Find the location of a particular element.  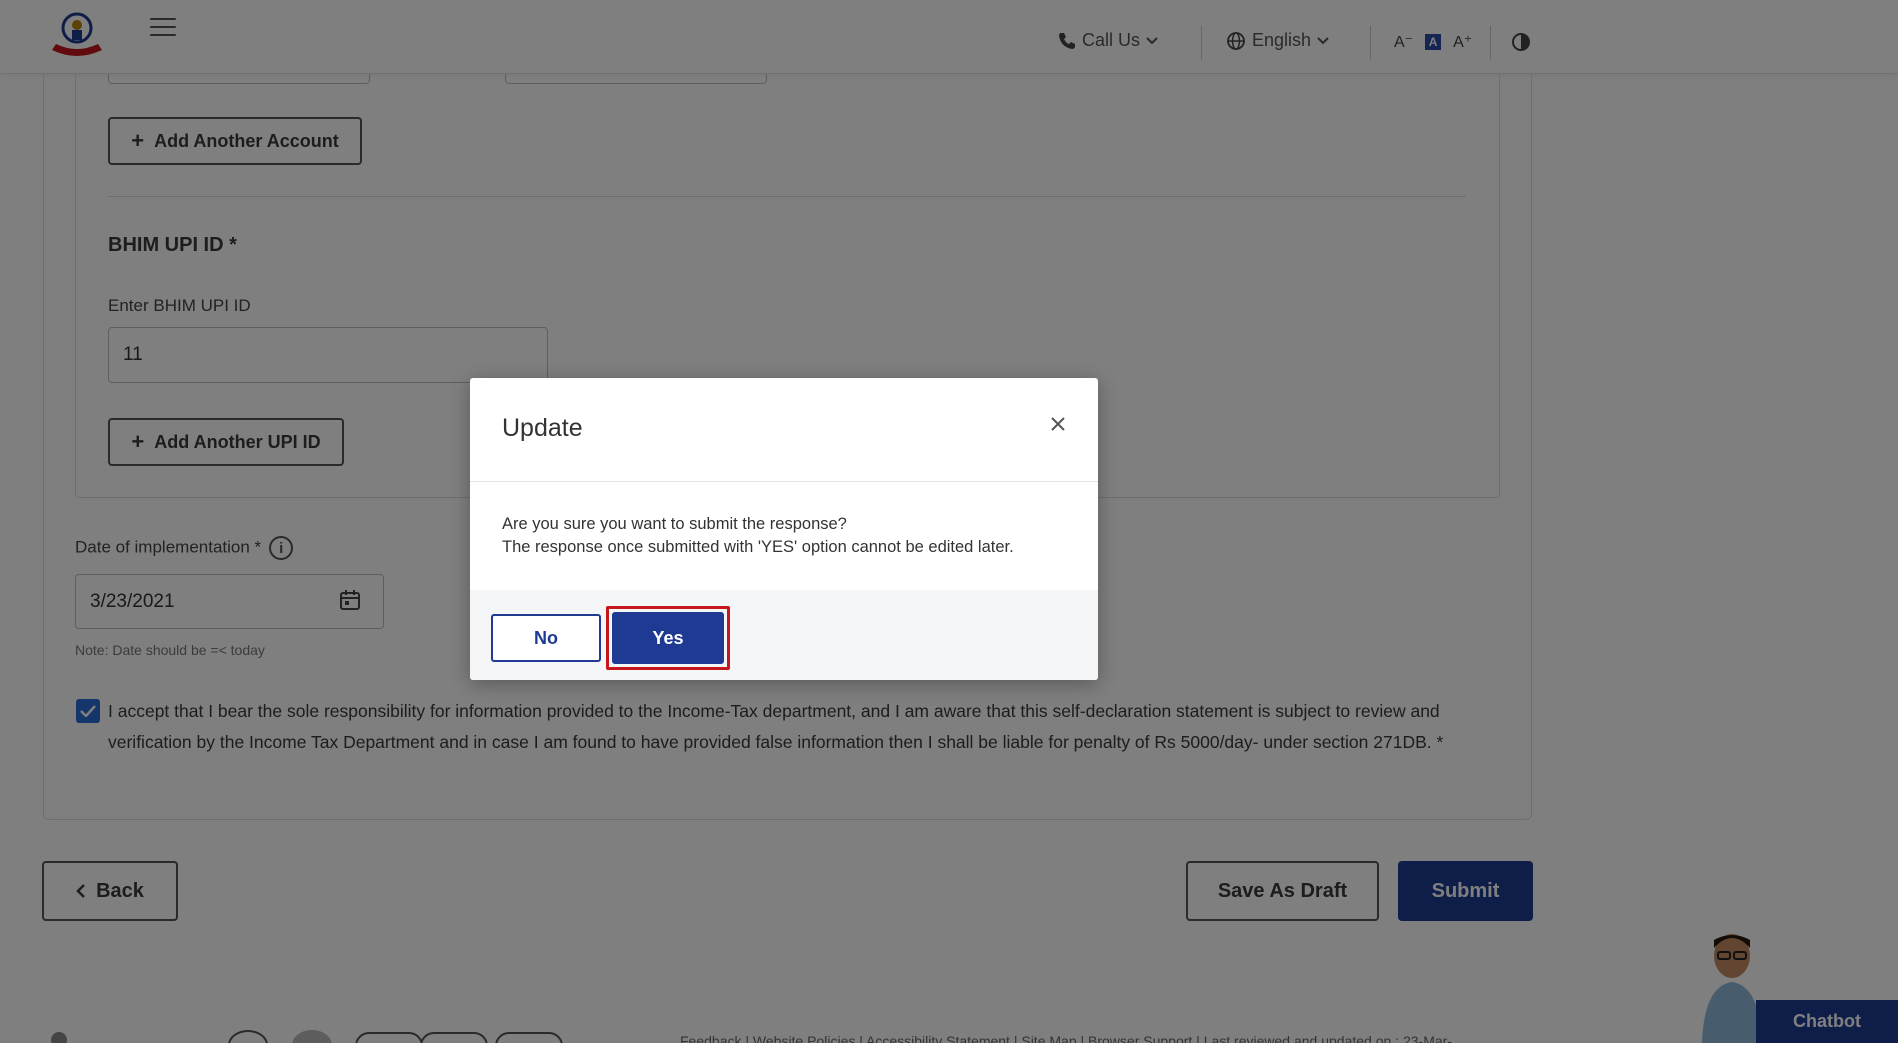

close-icon is located at coordinates (1058, 424).